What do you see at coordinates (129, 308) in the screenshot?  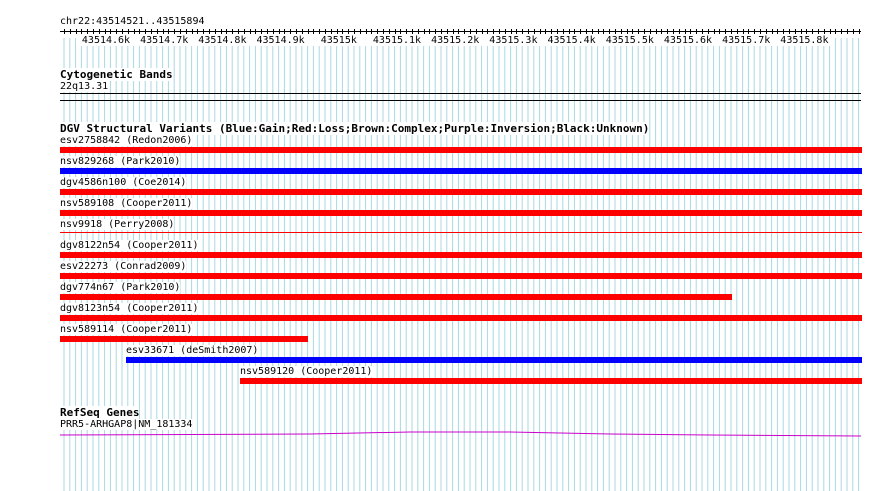 I see `variant-label: dgv8123n54 (Cooper2011)` at bounding box center [129, 308].